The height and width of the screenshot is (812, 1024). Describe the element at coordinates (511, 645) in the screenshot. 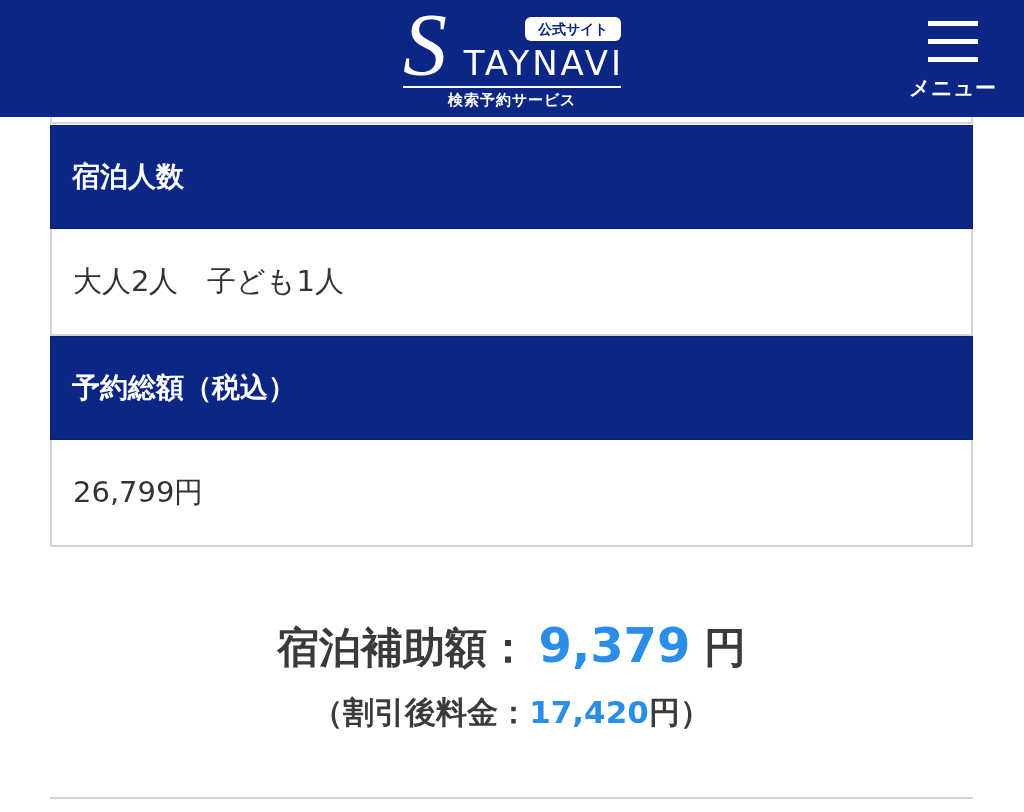

I see `subsidy-amount-text: 宿泊補助額： 9,379 円` at that location.